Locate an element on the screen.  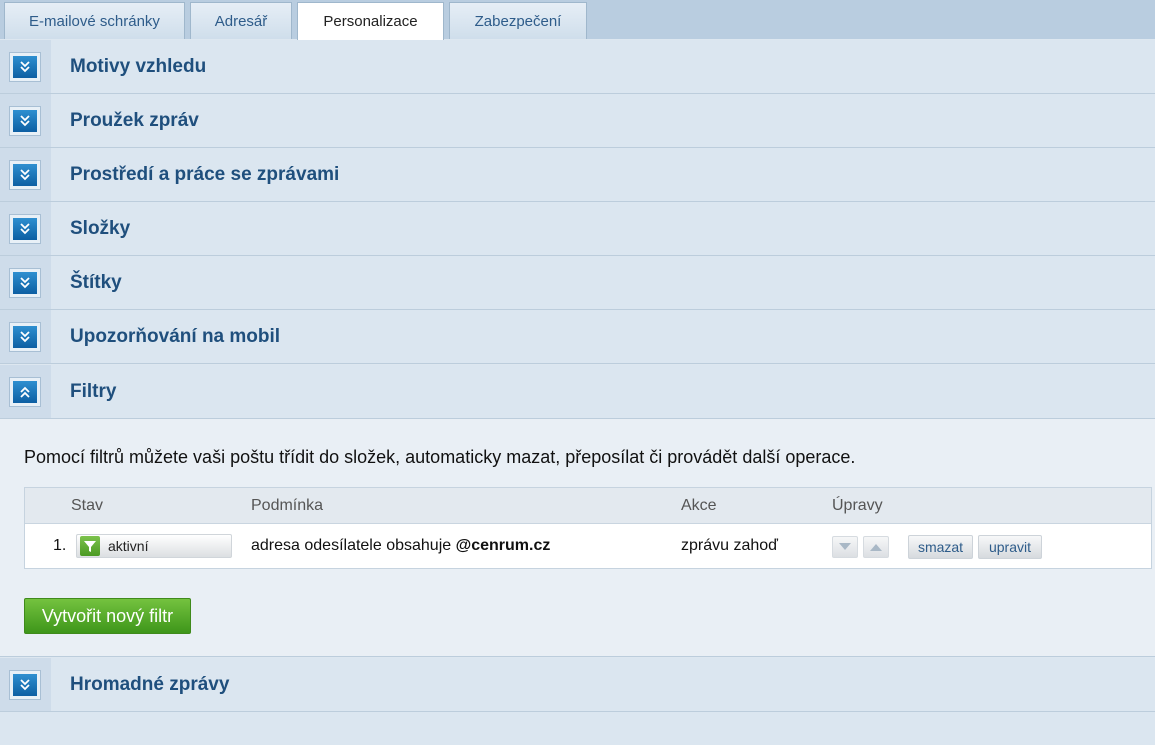
move-down-button is located at coordinates (845, 547).